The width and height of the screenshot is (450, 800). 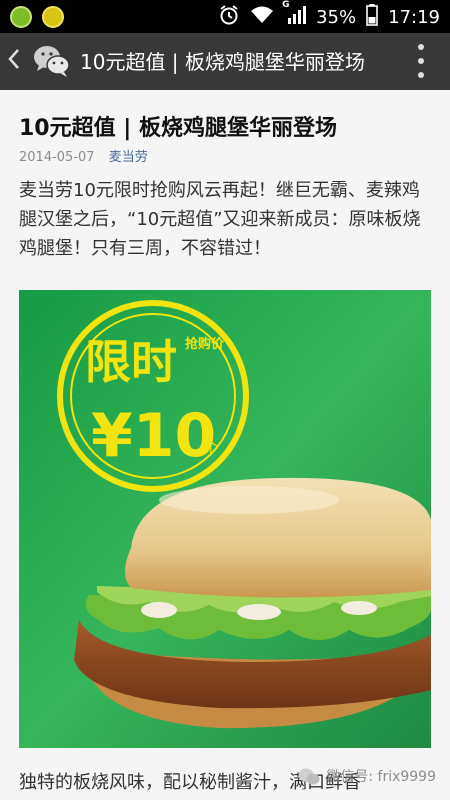 I want to click on wifi-icon, so click(x=262, y=17).